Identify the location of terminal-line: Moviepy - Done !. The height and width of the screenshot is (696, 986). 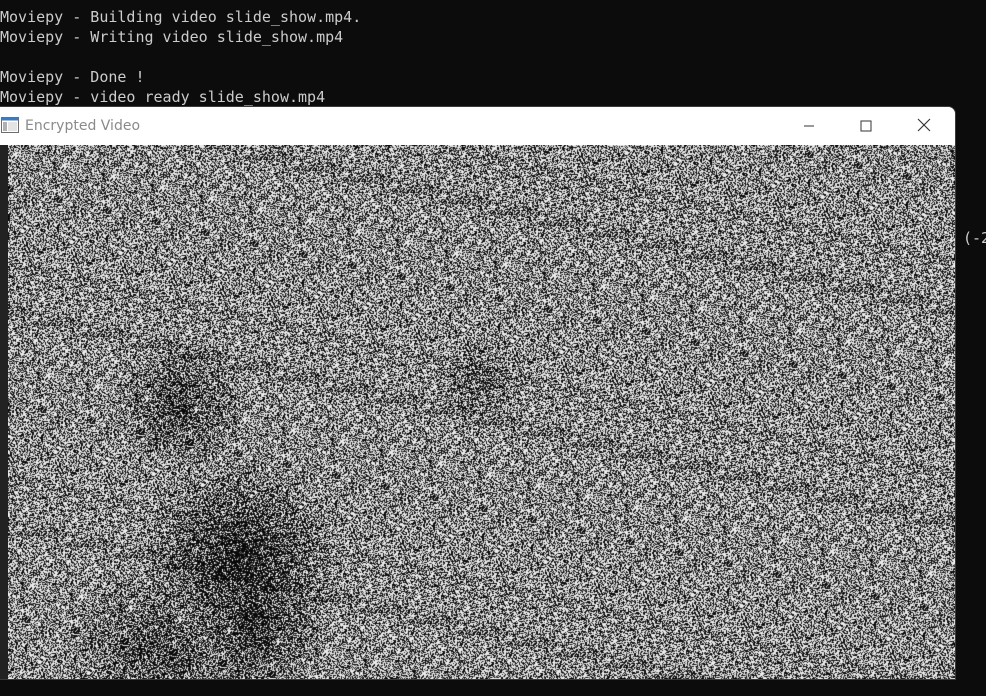
(72, 77).